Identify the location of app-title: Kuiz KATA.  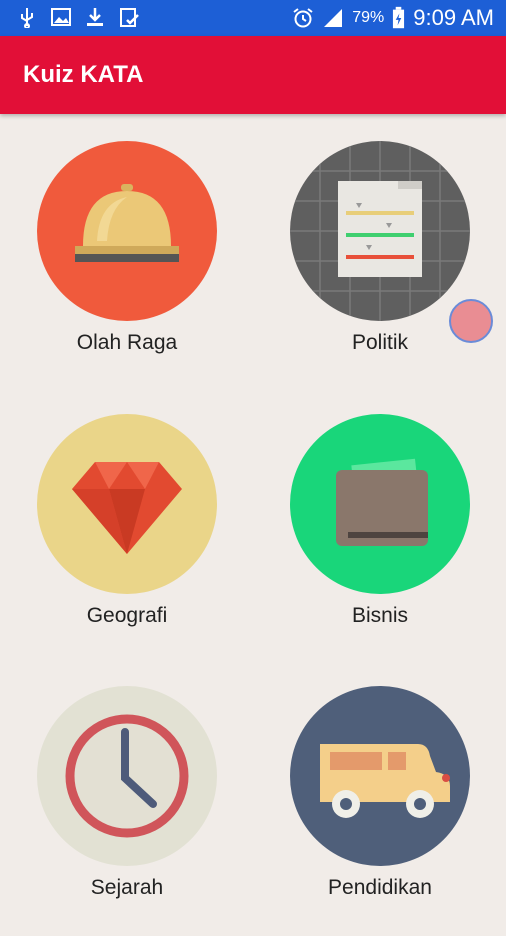
(83, 74).